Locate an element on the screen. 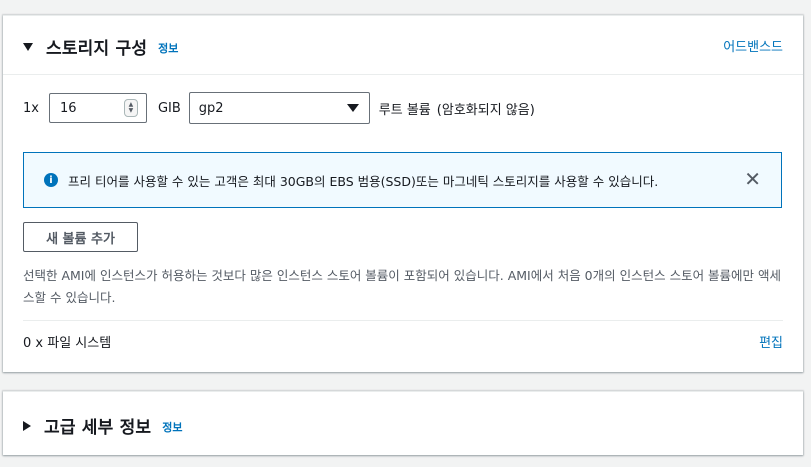 The width and height of the screenshot is (811, 467). header-divider is located at coordinates (403, 74).